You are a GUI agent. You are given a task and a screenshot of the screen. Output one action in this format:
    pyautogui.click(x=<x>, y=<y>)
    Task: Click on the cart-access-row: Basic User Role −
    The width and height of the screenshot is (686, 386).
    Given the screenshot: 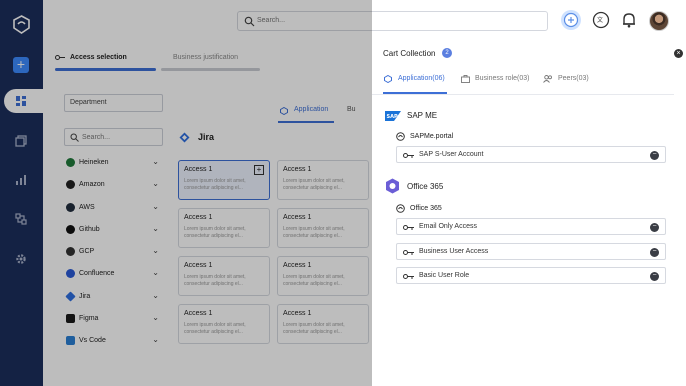 What is the action you would take?
    pyautogui.click(x=531, y=275)
    